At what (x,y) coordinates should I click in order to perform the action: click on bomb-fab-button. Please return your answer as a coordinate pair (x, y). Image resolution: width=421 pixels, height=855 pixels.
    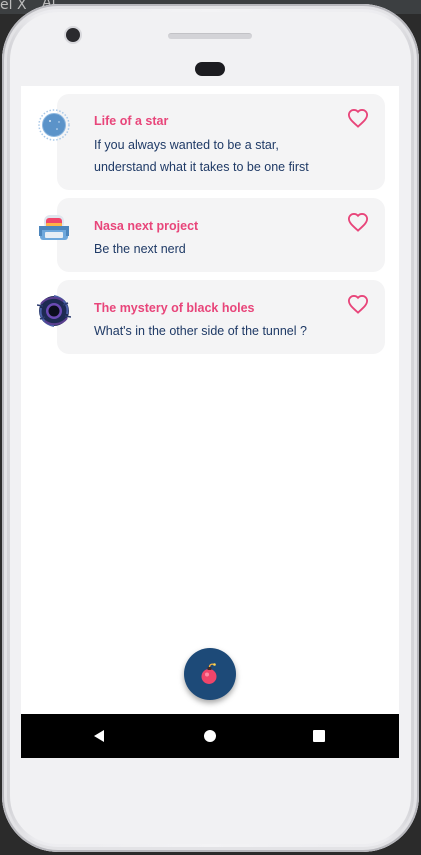
    Looking at the image, I should click on (210, 674).